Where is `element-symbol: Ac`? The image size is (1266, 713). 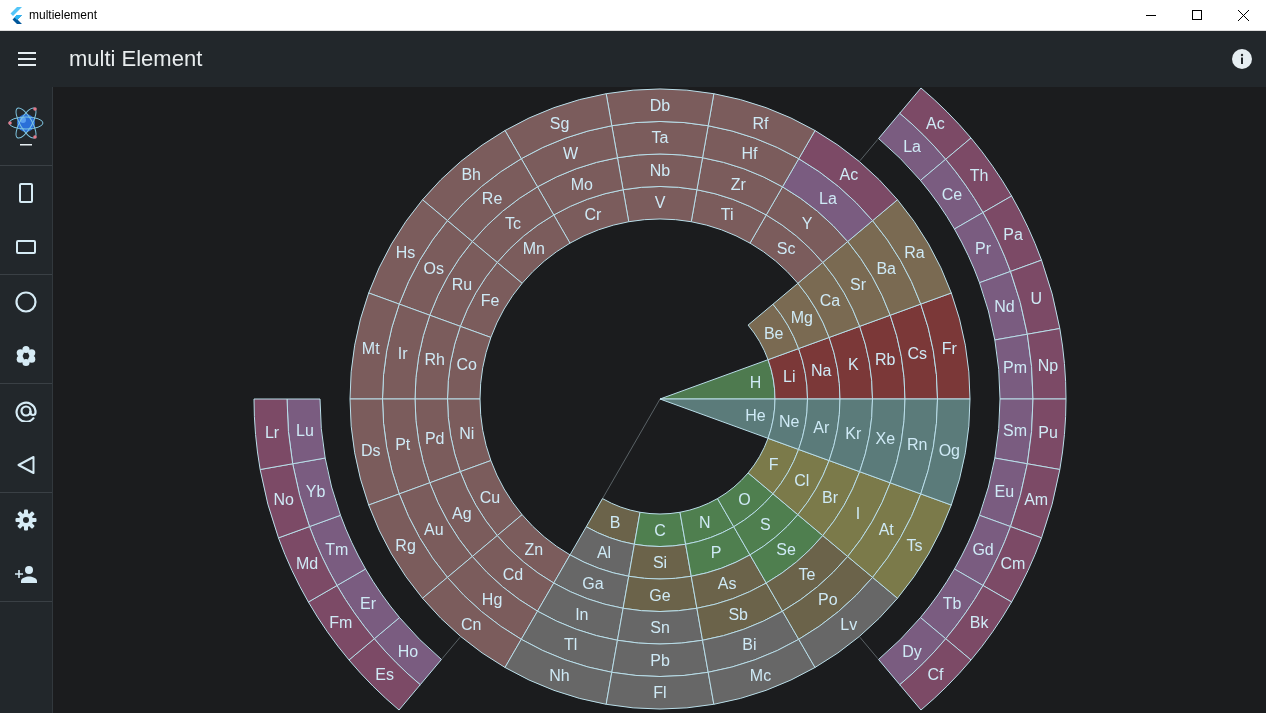 element-symbol: Ac is located at coordinates (849, 174).